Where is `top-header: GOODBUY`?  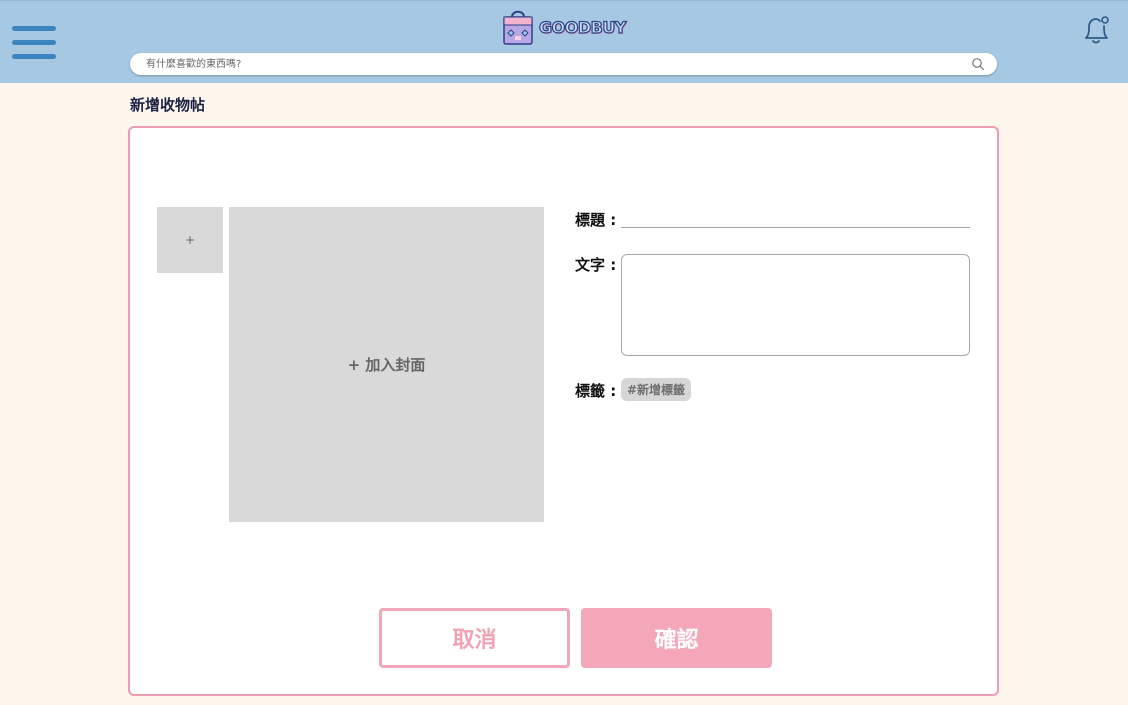 top-header: GOODBUY is located at coordinates (564, 41).